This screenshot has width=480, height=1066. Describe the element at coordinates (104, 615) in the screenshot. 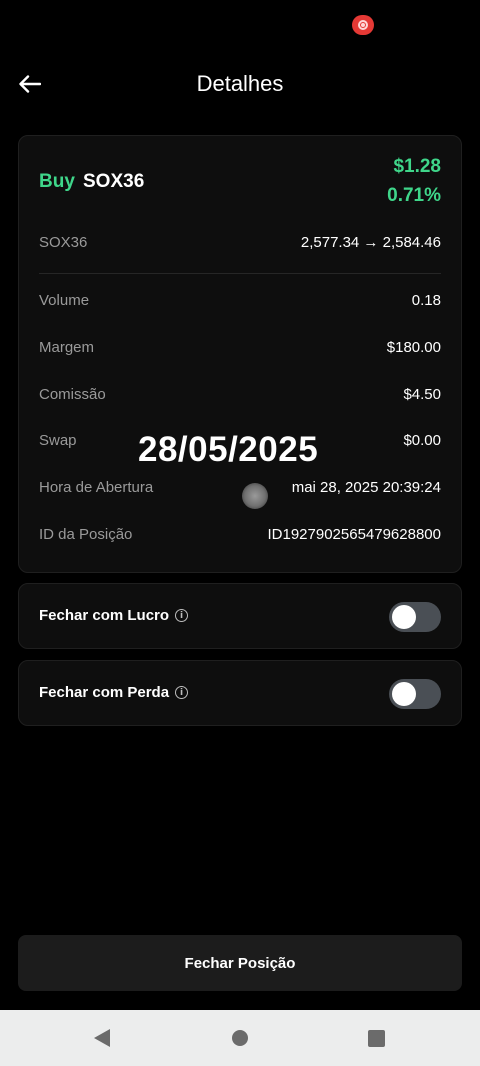

I see `take-profit-label: Fechar com Lucro` at that location.